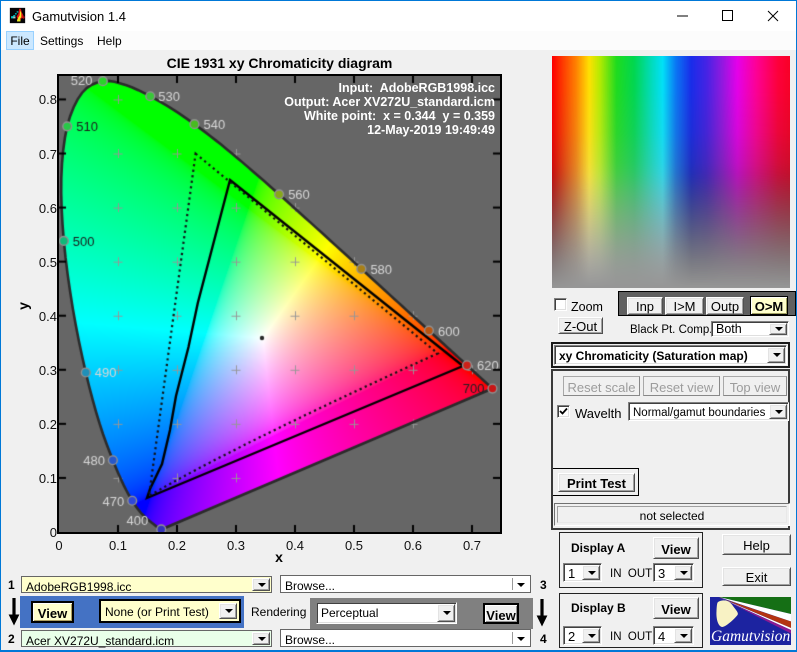 This screenshot has width=797, height=652. I want to click on svg-text: Gamutvision, so click(750, 636).